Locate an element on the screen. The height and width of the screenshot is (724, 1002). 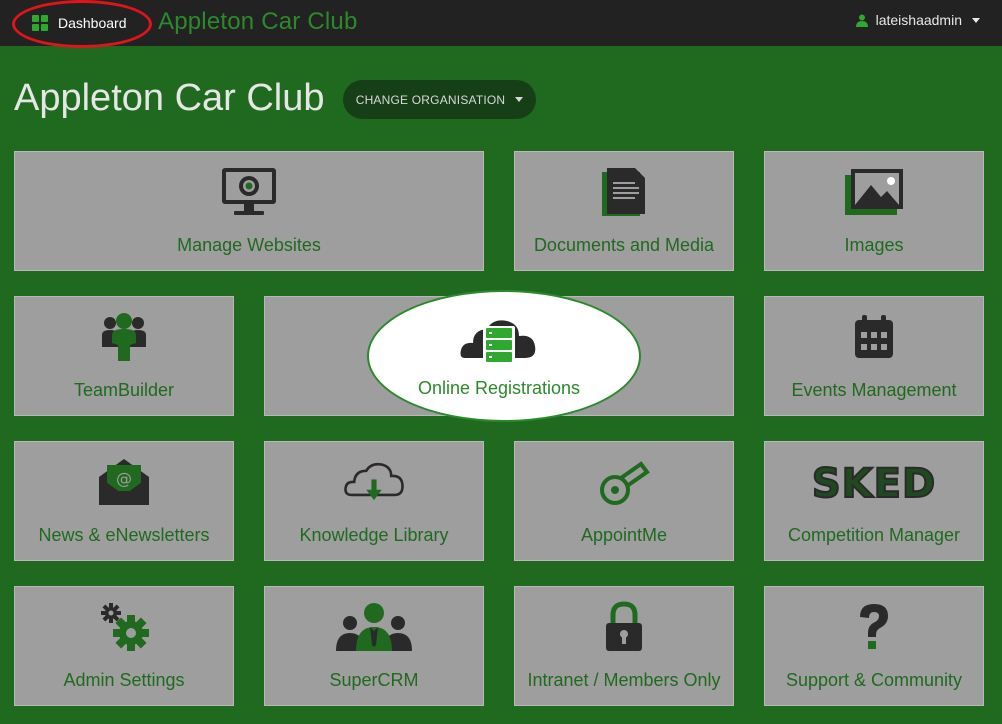
people-icon is located at coordinates (374, 627).